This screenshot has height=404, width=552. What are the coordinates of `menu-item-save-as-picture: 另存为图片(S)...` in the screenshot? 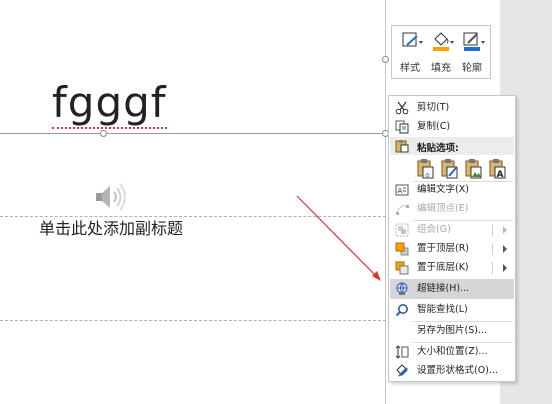 It's located at (452, 331).